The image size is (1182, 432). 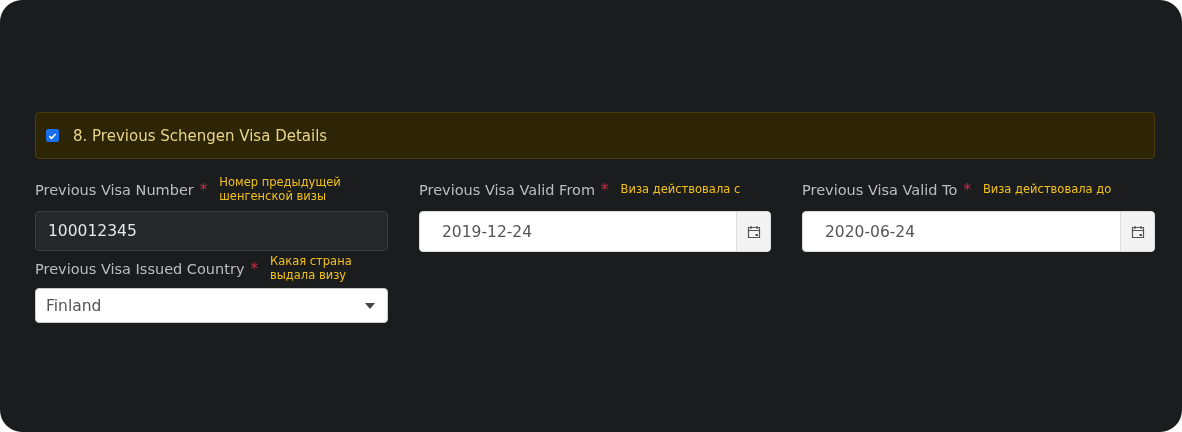 I want to click on hint-text: Какая страна выдала визу, so click(x=311, y=269).